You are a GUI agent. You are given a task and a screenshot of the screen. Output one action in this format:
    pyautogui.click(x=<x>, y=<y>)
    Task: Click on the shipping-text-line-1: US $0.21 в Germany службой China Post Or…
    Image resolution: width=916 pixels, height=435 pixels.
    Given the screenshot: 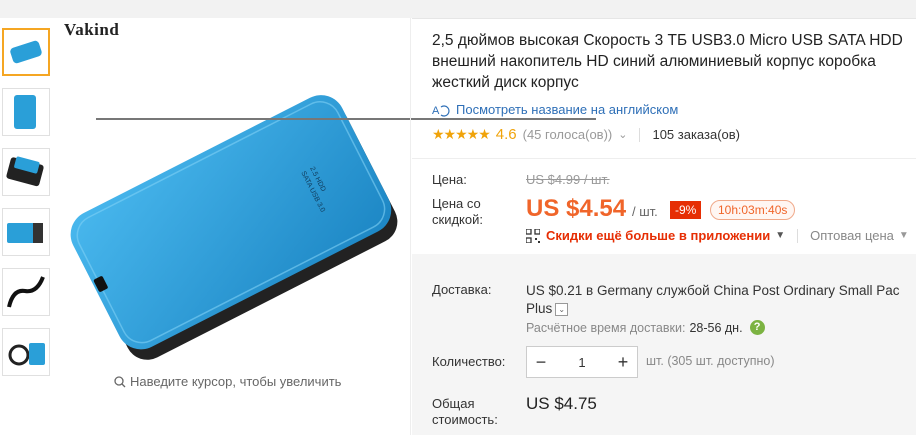 What is the action you would take?
    pyautogui.click(x=713, y=290)
    